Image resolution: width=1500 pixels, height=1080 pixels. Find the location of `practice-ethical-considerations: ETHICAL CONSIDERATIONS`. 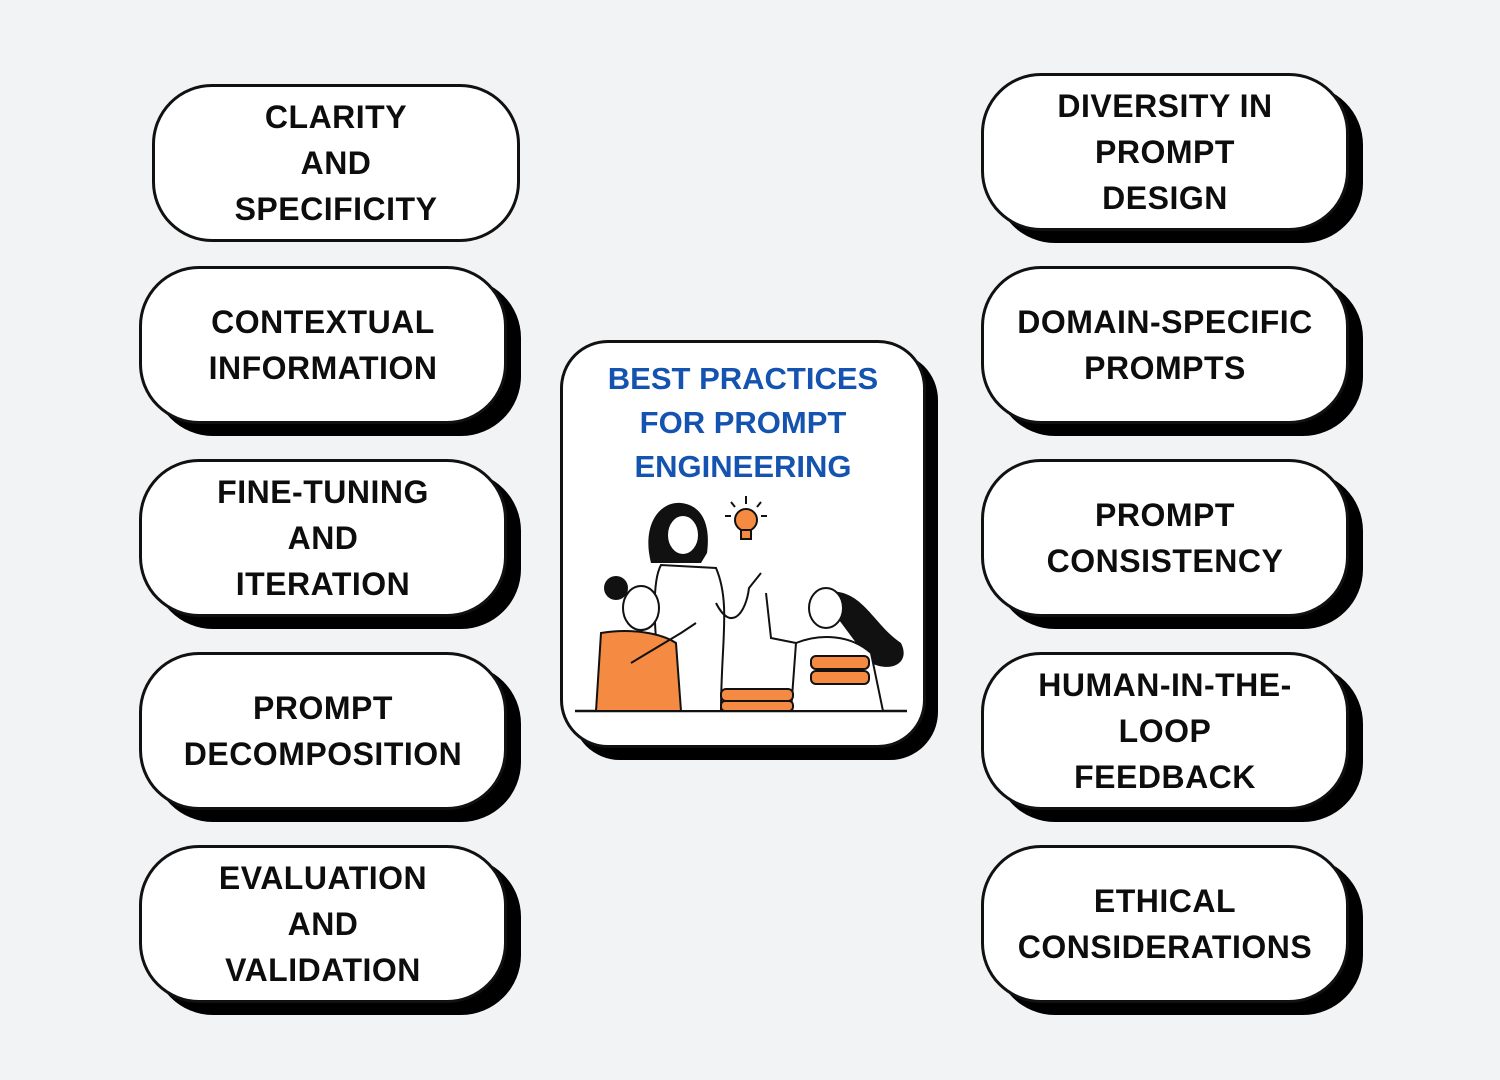

practice-ethical-considerations: ETHICAL CONSIDERATIONS is located at coordinates (1165, 924).